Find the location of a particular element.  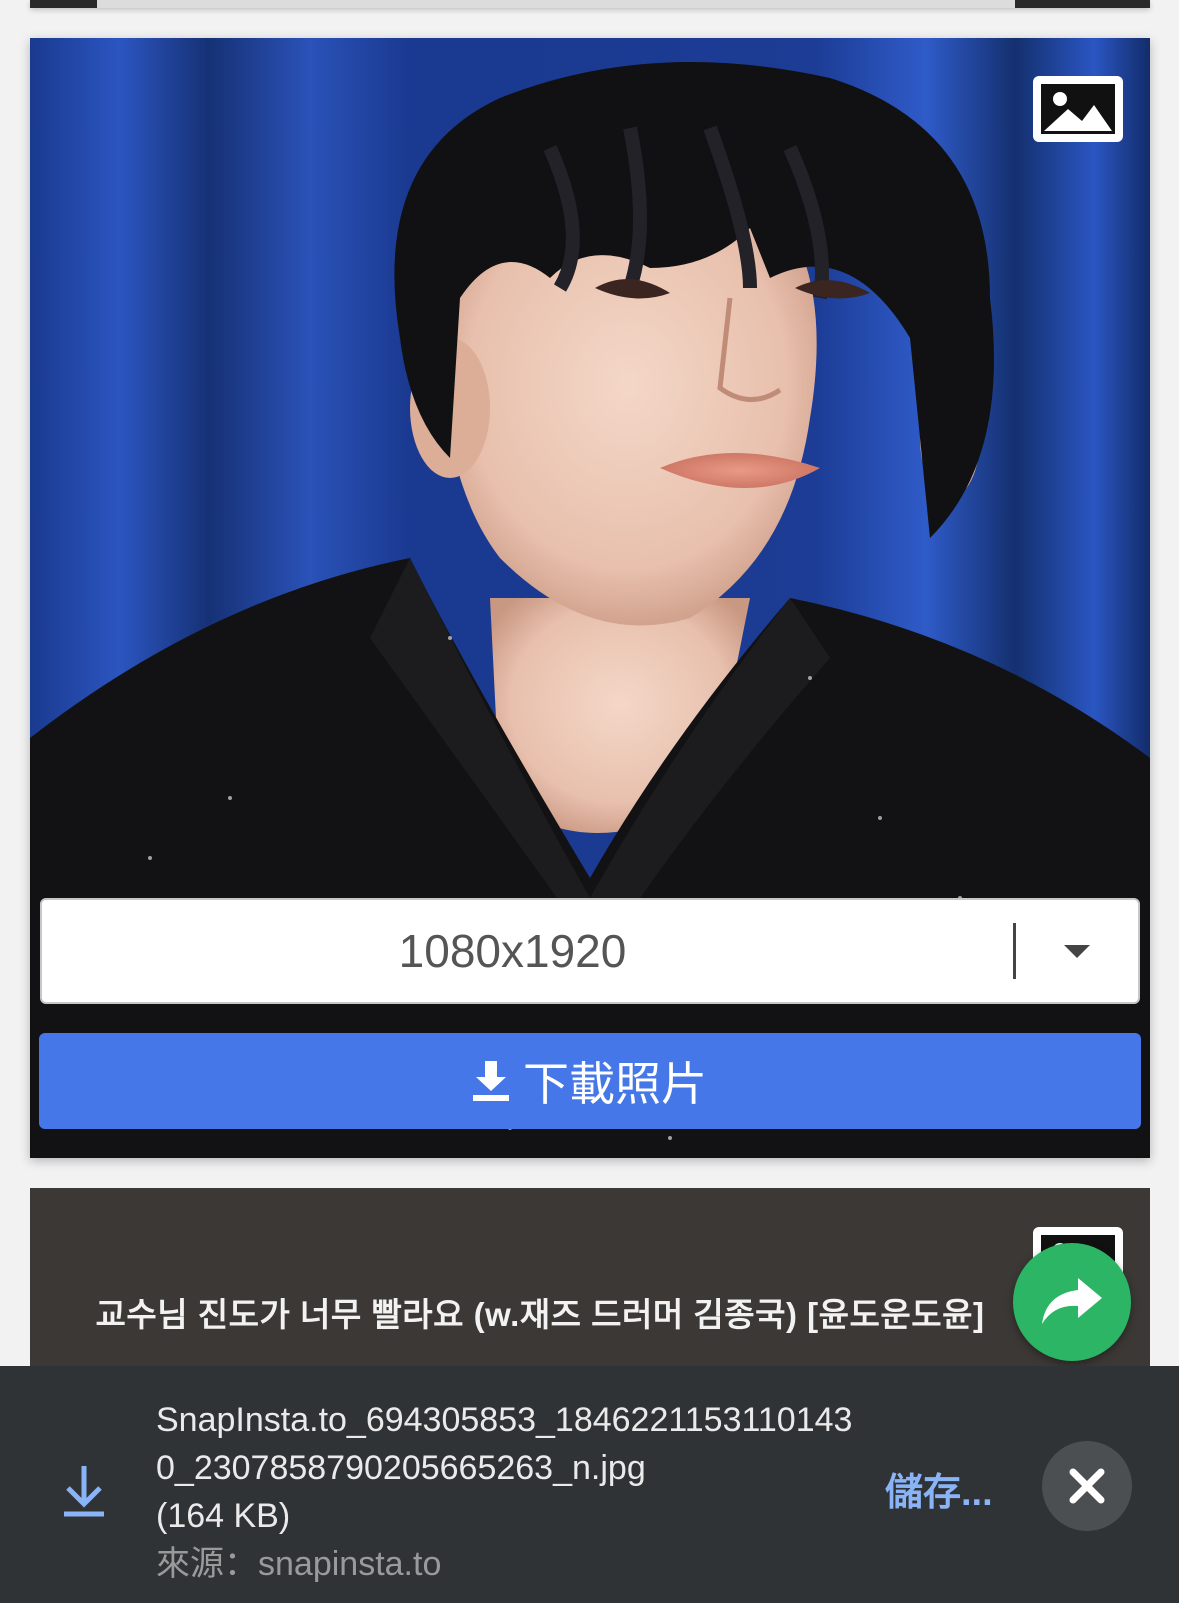

resolution-value: 1080x1920 is located at coordinates (512, 951).